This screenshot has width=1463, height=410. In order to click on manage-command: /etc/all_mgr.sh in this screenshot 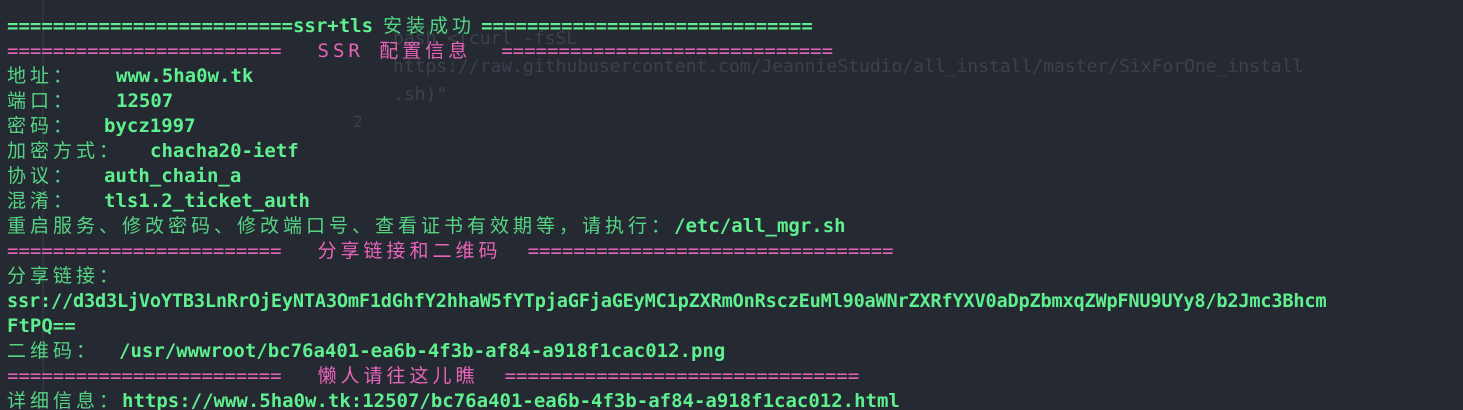, I will do `click(760, 226)`.